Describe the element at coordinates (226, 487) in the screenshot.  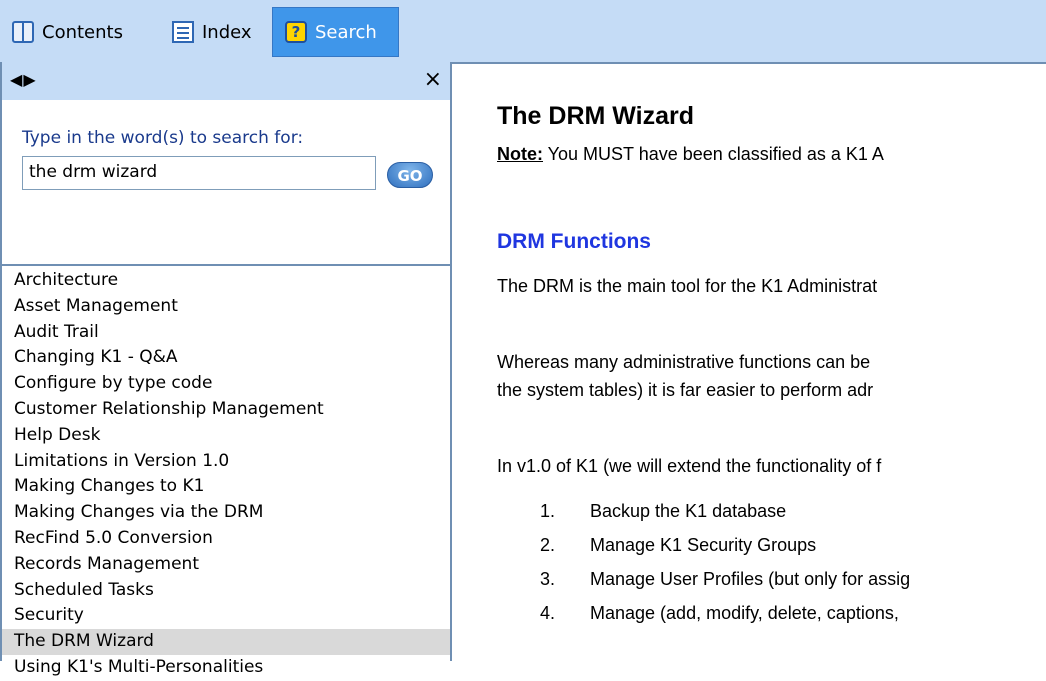
I see `result-item: Making Changes to K1` at that location.